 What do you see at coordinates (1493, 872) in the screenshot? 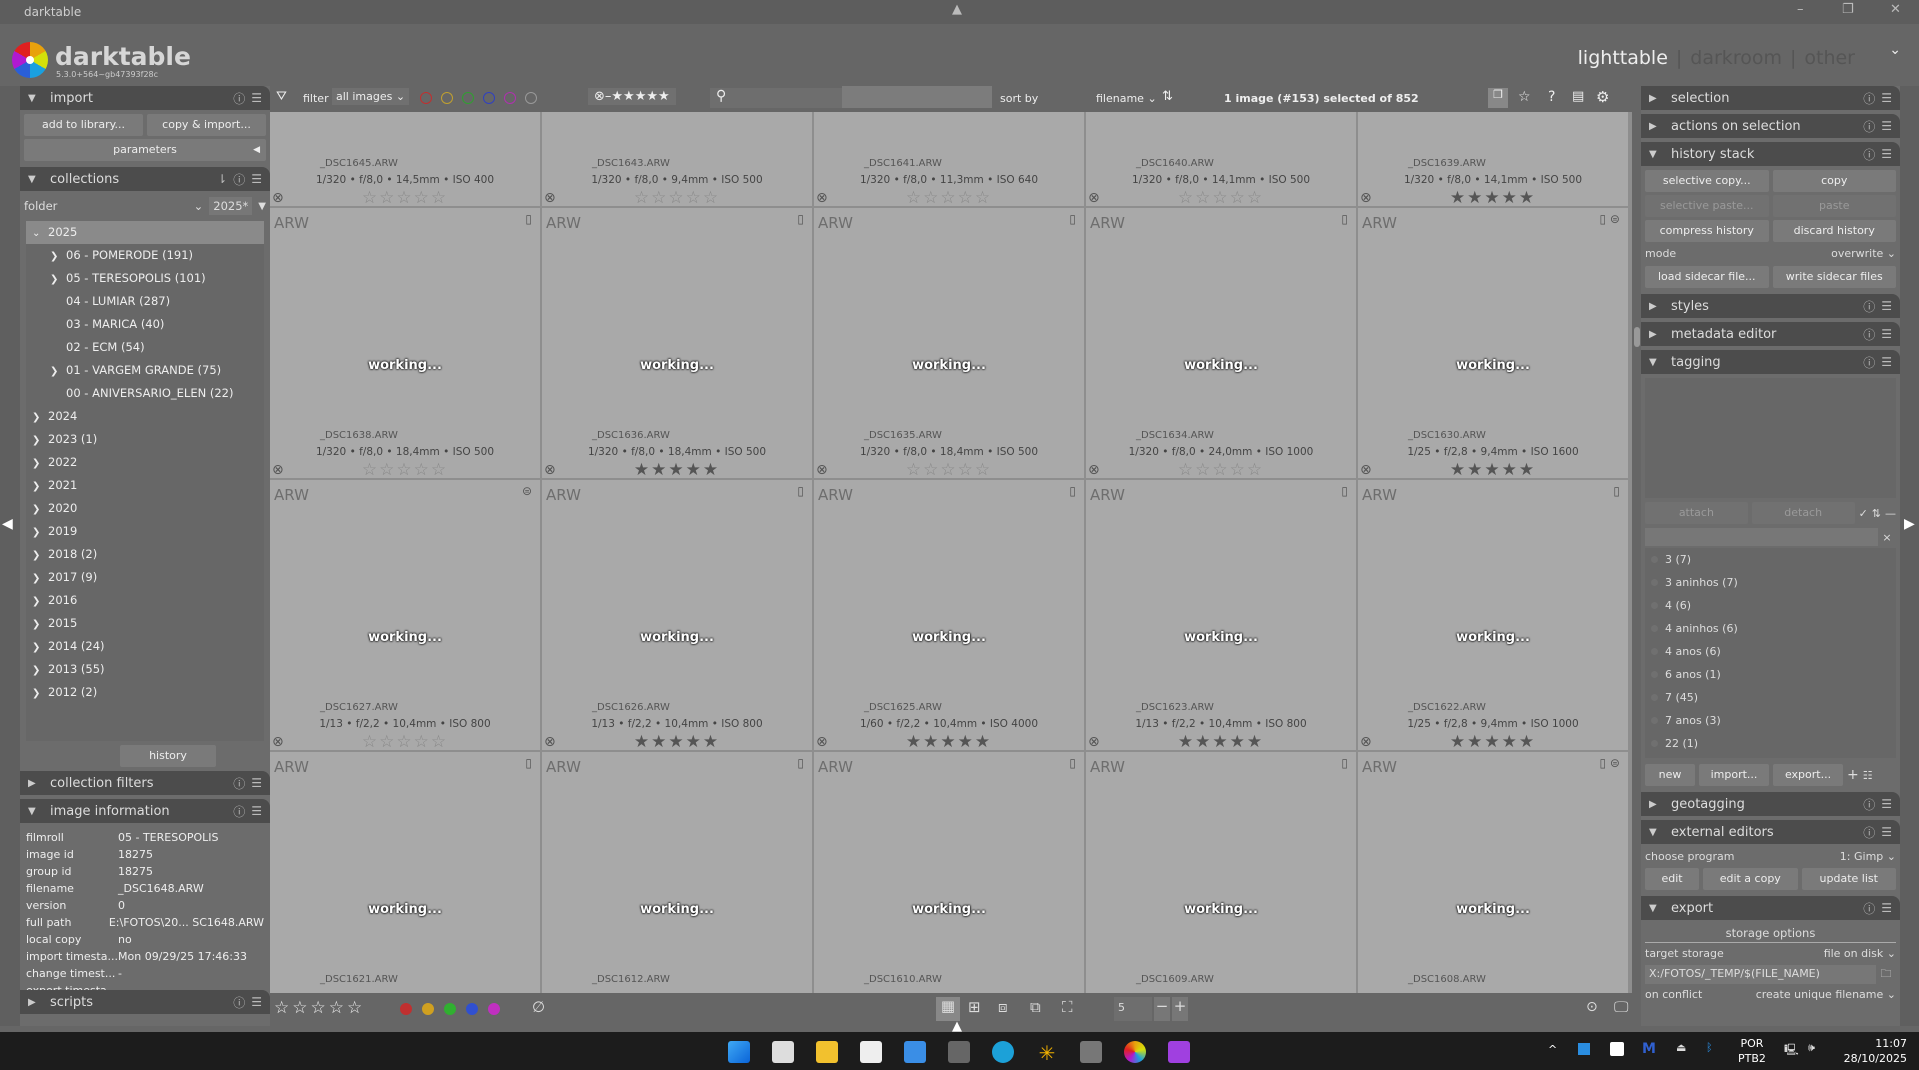
I see `thumbnail: ARW ▯ ⊜ working... _DSC1608.ARW` at bounding box center [1493, 872].